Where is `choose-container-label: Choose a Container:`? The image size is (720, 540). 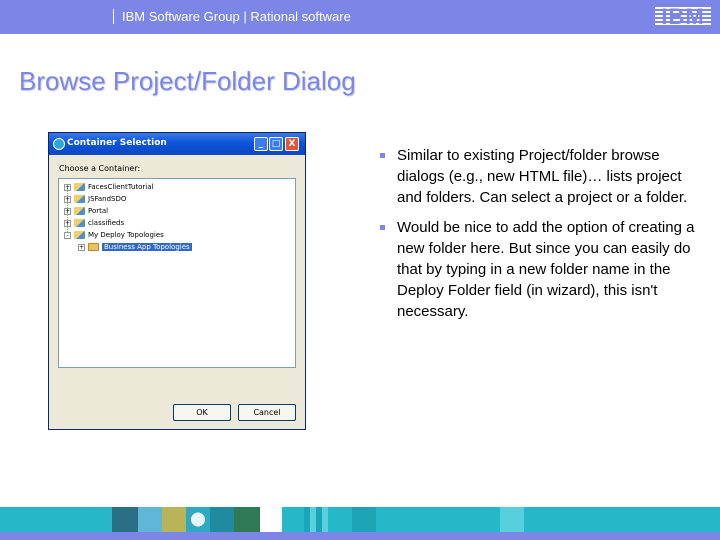 choose-container-label: Choose a Container: is located at coordinates (100, 168).